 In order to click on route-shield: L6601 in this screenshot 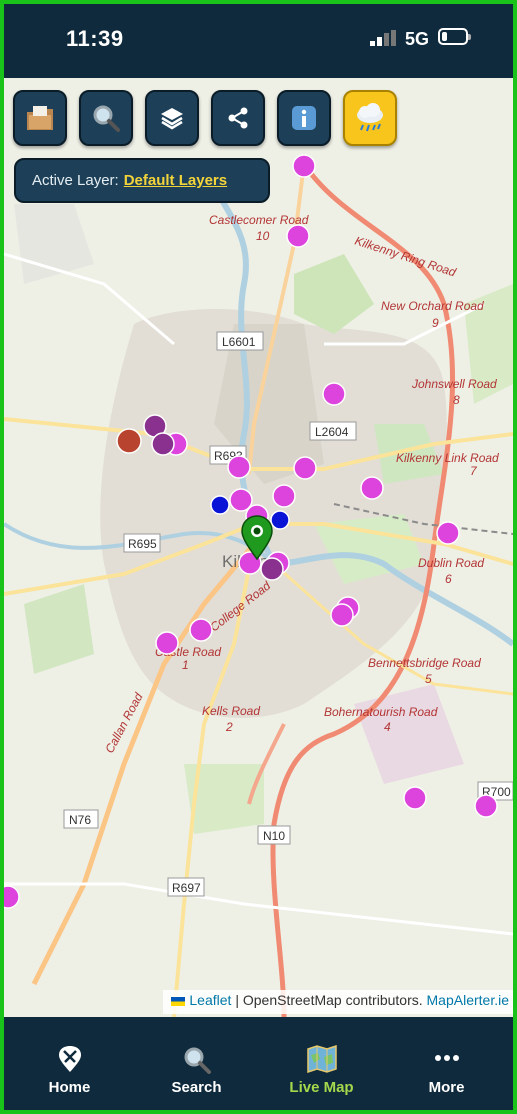, I will do `click(240, 341)`.